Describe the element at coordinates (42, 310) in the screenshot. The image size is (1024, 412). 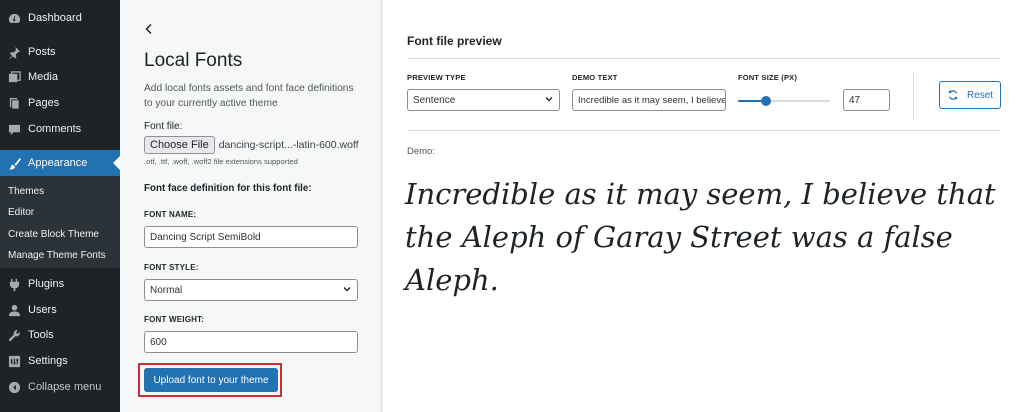
I see `sidebar-item-label: Users` at that location.